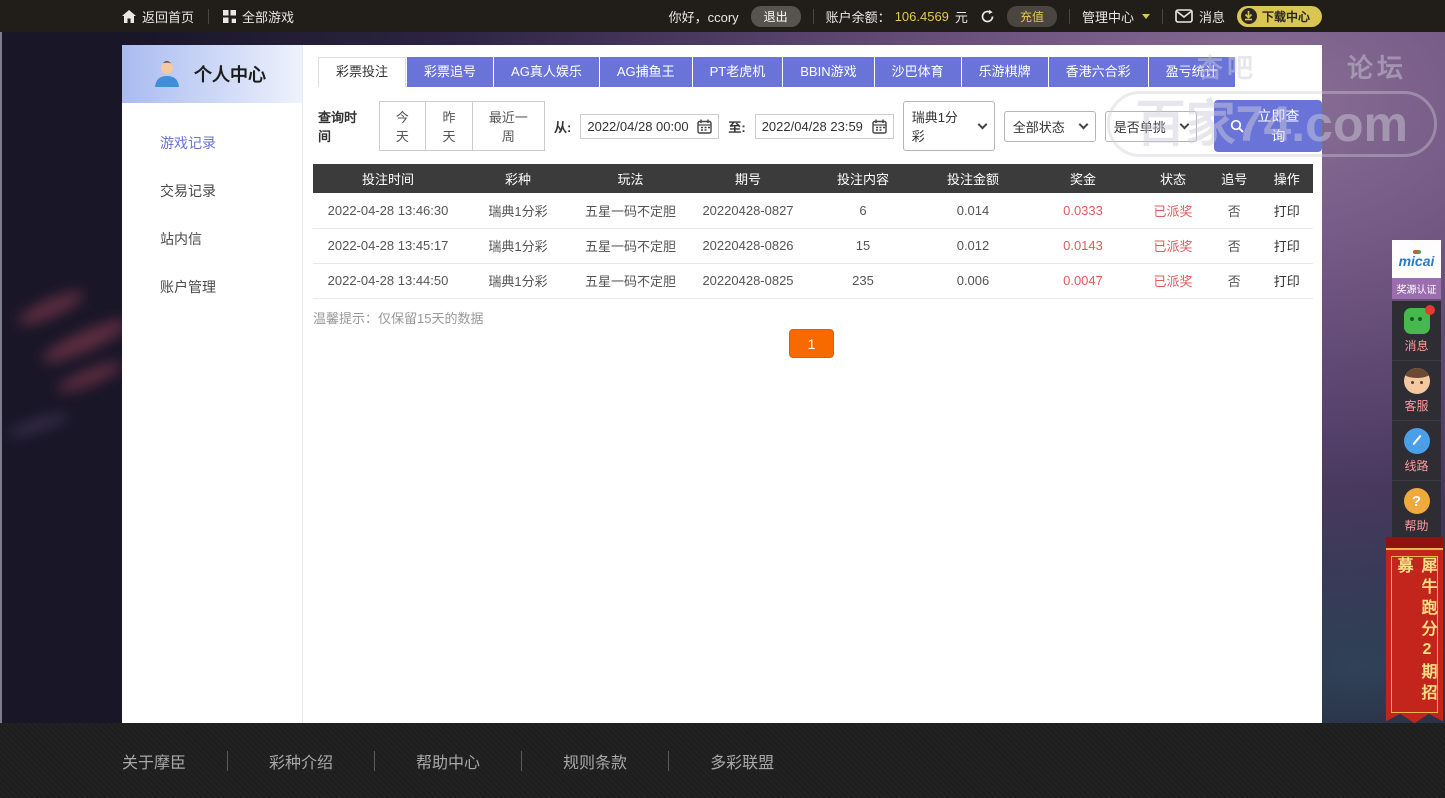  Describe the element at coordinates (362, 72) in the screenshot. I see `tab-lottery-bets: 彩票投注` at that location.